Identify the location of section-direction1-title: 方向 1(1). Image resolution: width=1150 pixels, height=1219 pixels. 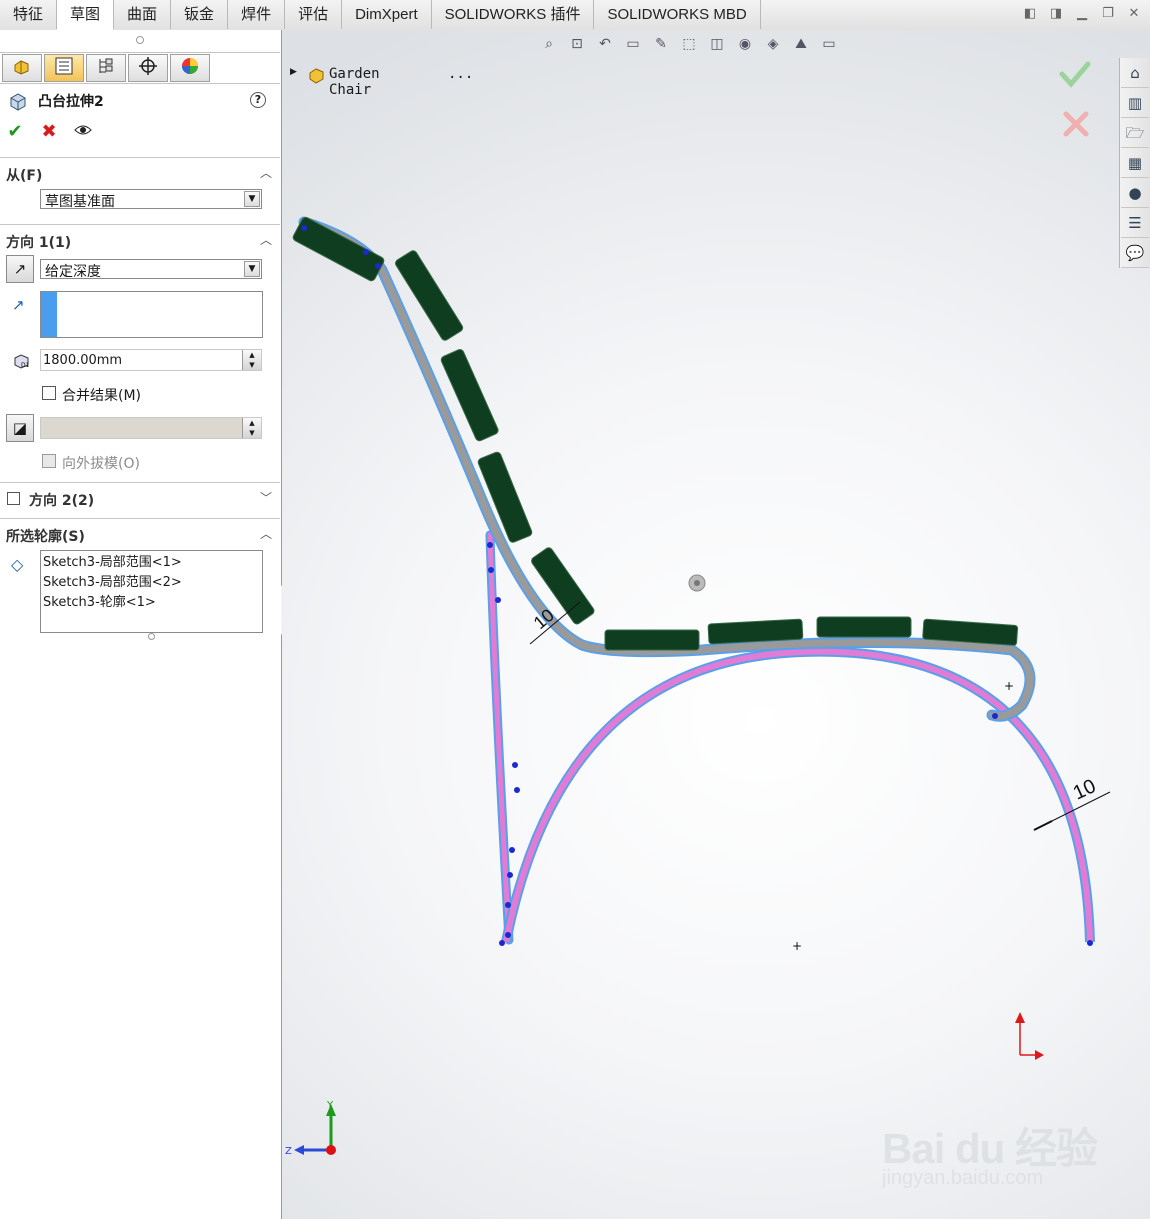
(39, 243).